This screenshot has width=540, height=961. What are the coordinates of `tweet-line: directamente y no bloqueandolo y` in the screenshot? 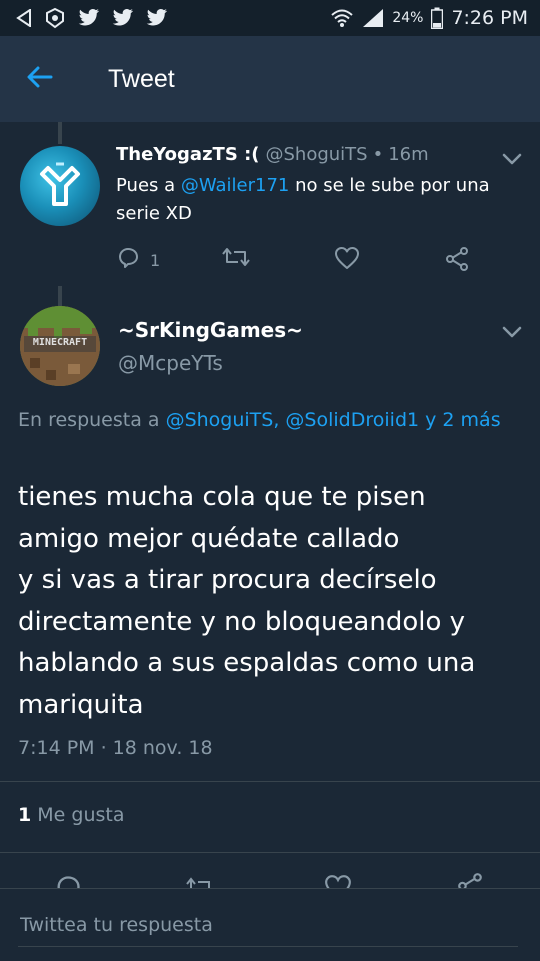 It's located at (242, 621).